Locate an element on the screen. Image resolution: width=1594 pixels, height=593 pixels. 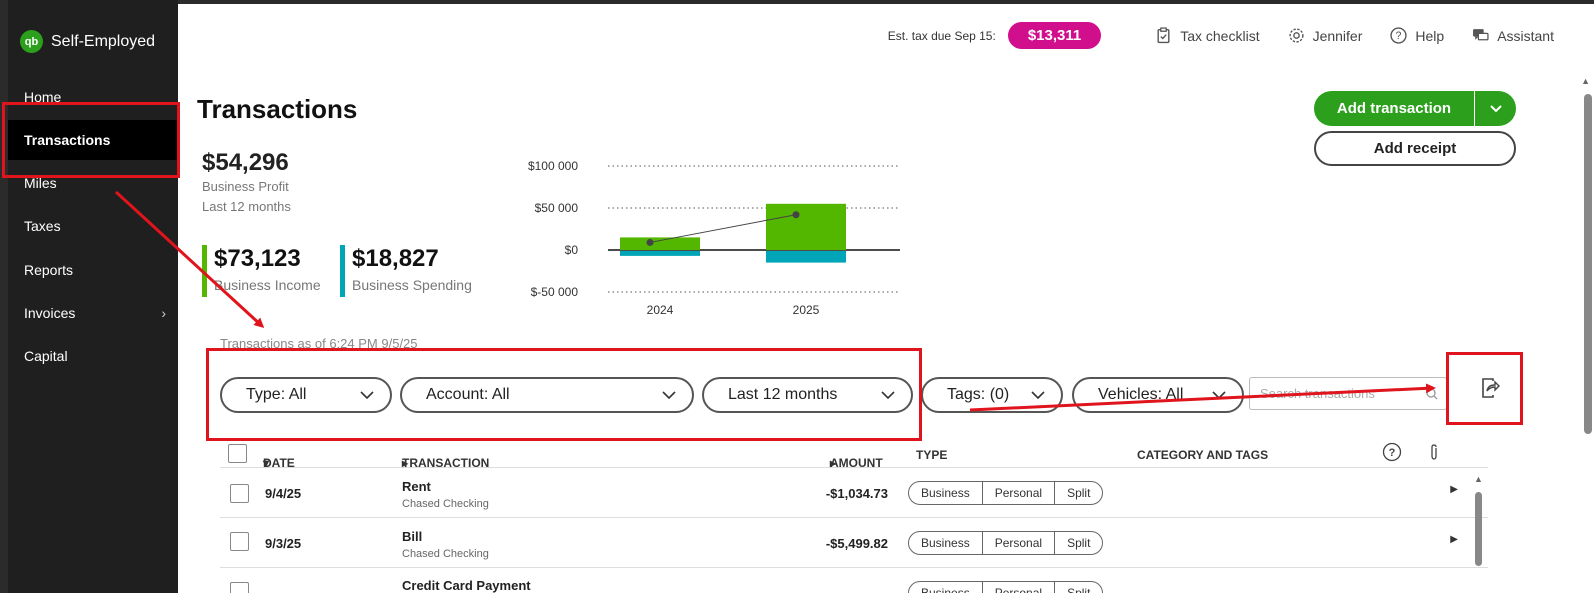
annotation-arrow-to-filters is located at coordinates (189, 259).